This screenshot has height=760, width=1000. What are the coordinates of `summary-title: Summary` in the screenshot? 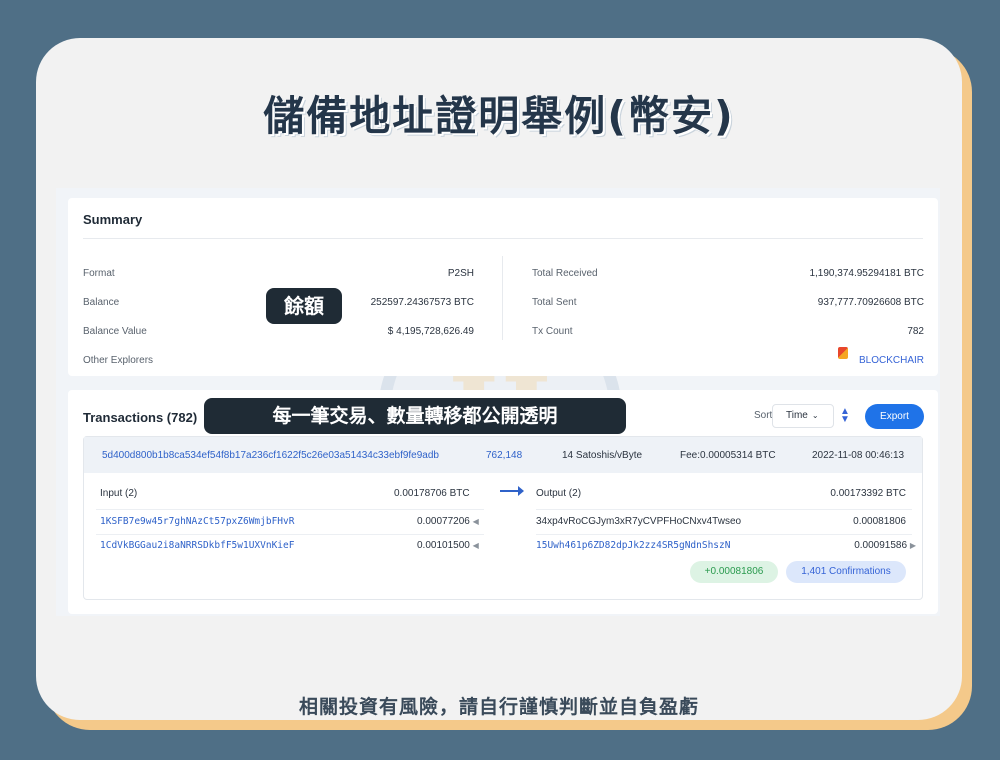 It's located at (113, 219).